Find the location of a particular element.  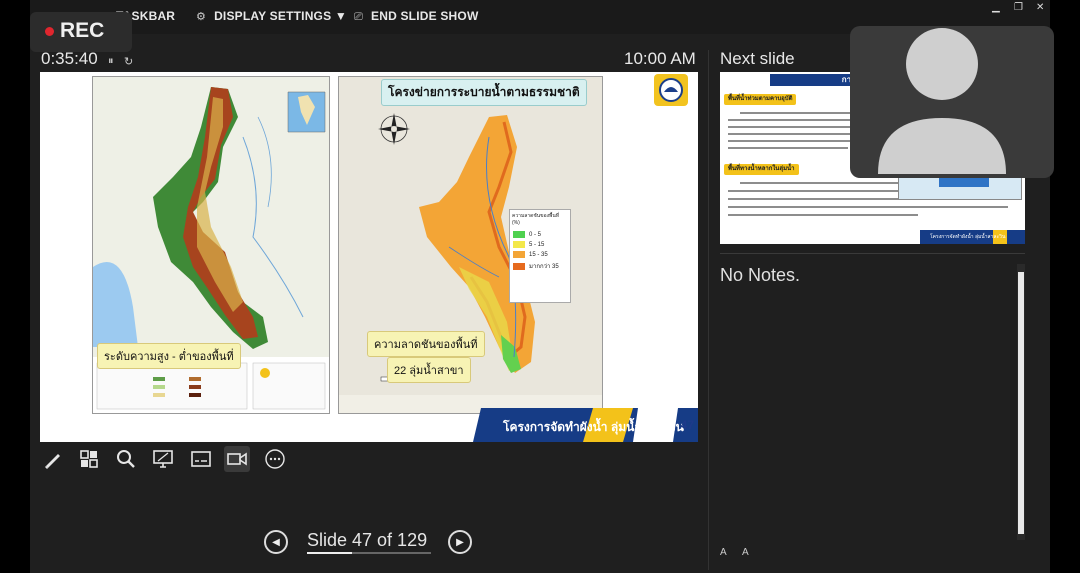

end-show-icon: ⎚ is located at coordinates (358, 17).